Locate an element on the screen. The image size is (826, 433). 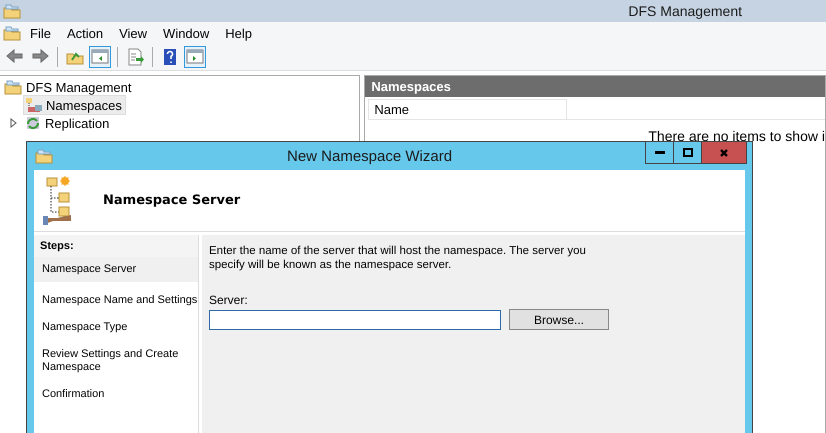
step-item: Review Settings and Create Namespace is located at coordinates (116, 361).